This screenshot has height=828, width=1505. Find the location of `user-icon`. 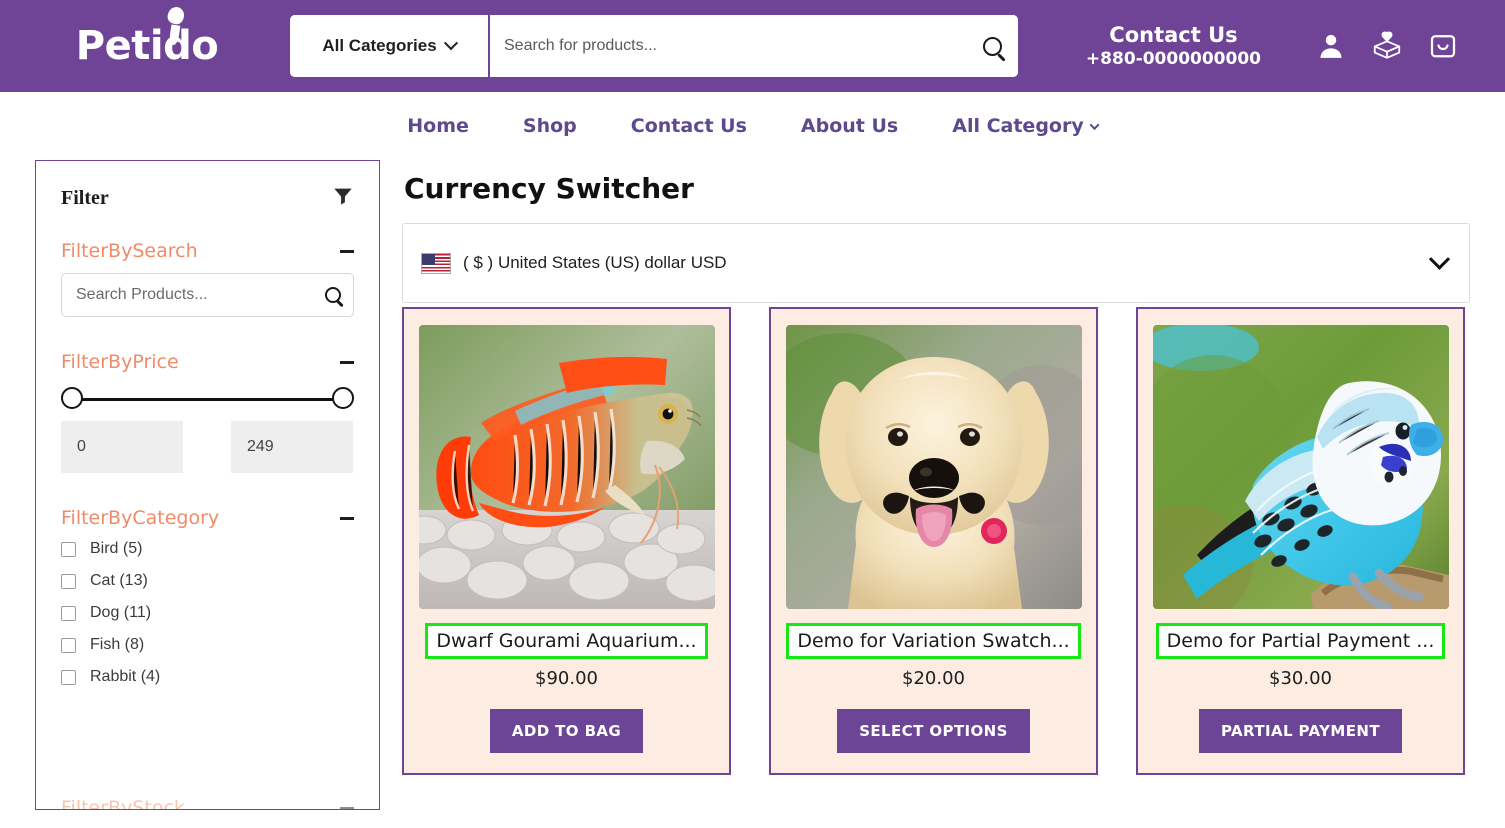

user-icon is located at coordinates (1331, 46).